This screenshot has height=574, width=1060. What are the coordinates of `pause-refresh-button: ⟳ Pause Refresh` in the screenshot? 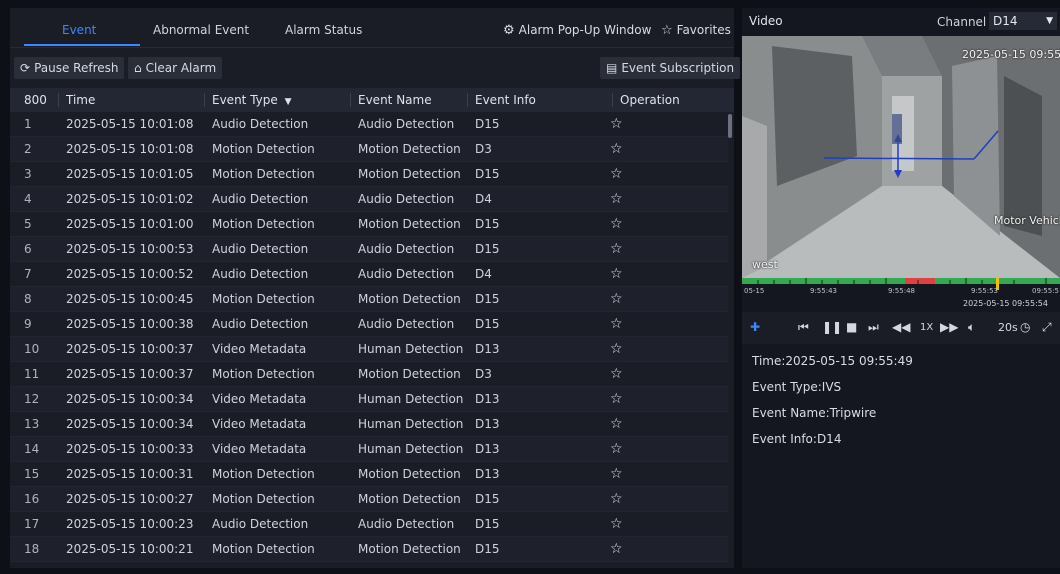 It's located at (69, 68).